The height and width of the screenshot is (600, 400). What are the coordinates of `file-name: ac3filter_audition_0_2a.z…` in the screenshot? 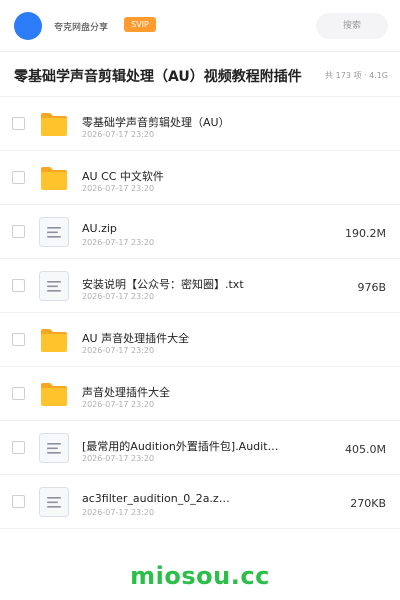 It's located at (156, 498).